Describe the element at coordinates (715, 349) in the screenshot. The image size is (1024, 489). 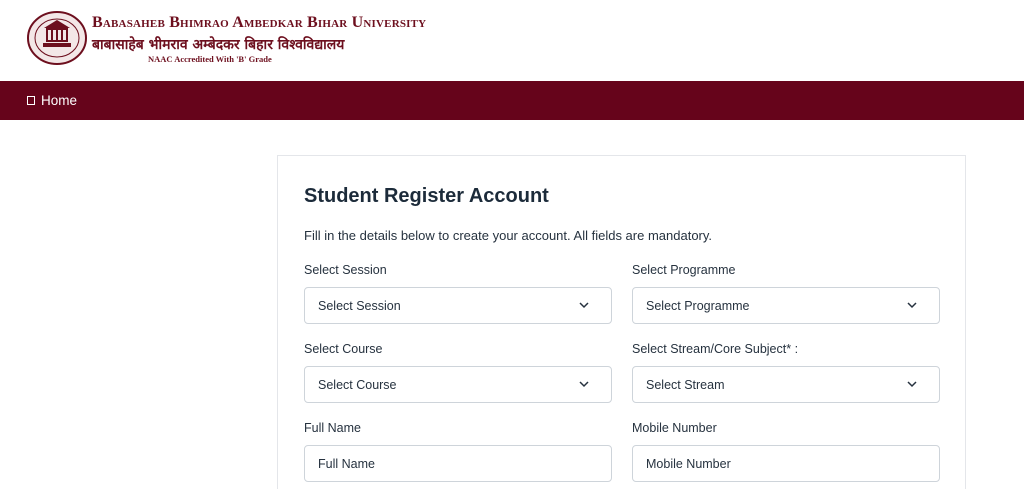
I see `stream-label: Select Stream/Core Subject* :` at that location.